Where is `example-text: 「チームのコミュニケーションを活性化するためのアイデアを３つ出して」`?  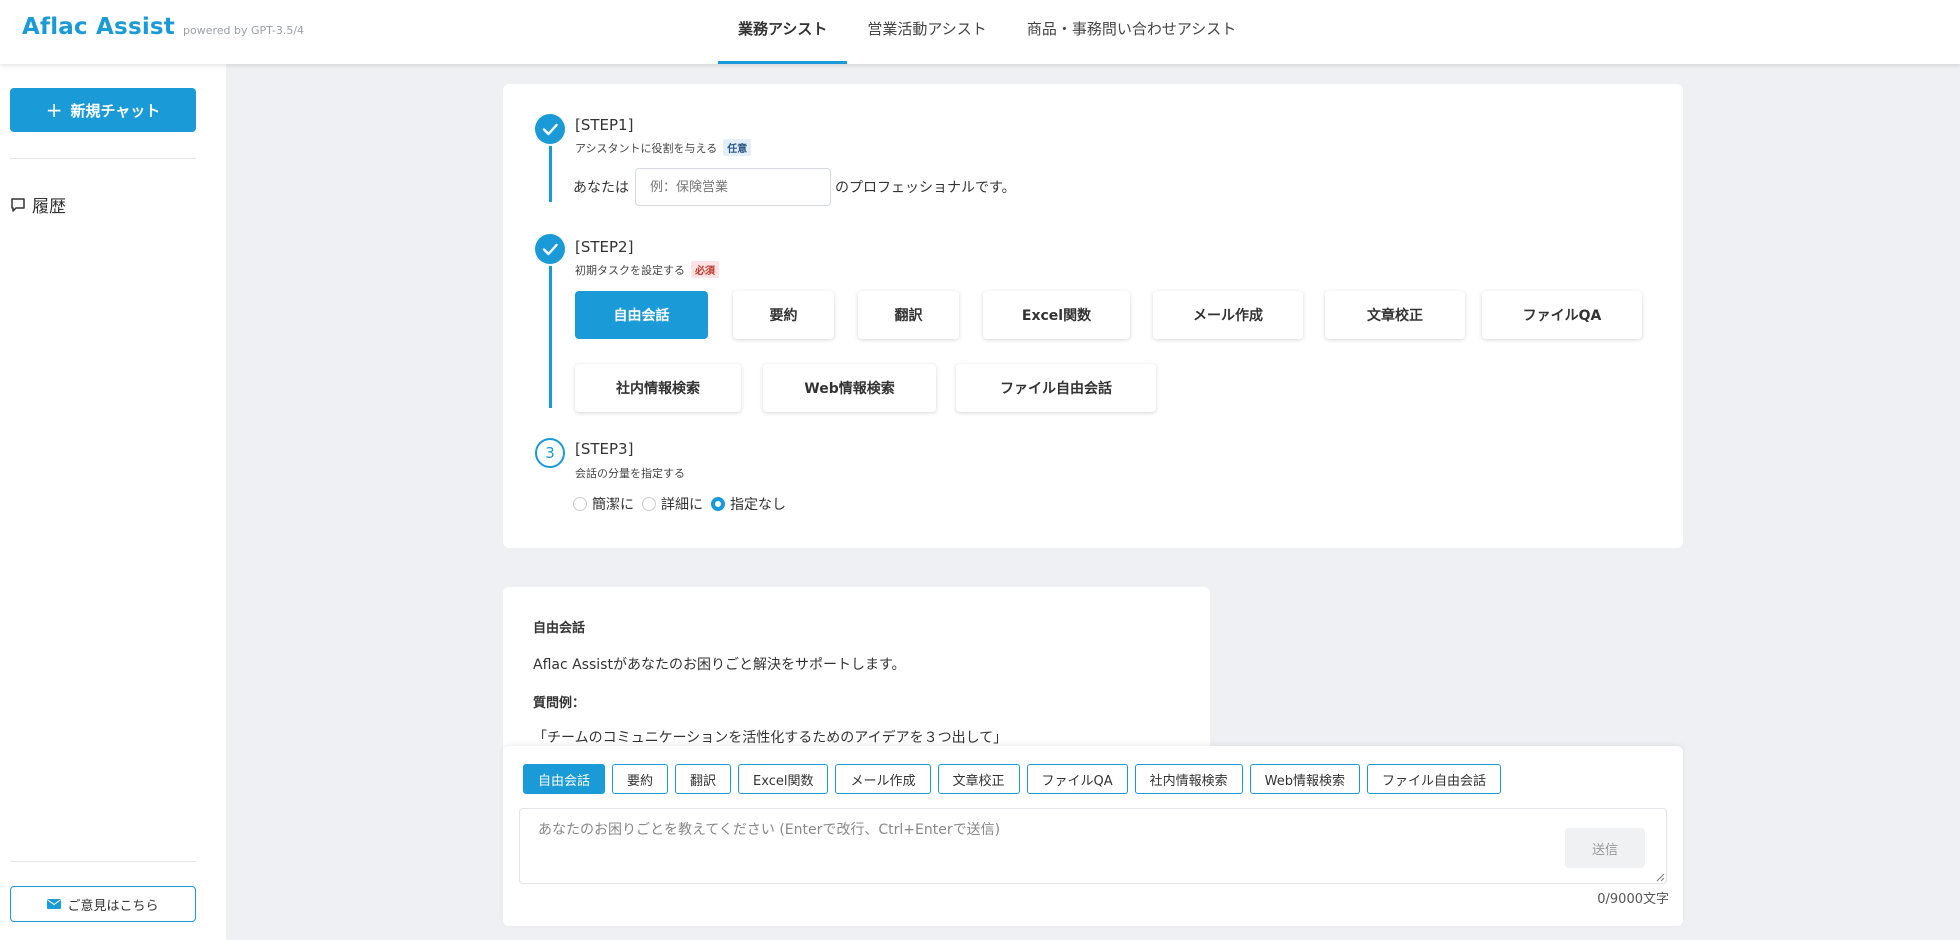
example-text: 「チームのコミュニケーションを活性化するためのアイデアを３つ出して」 is located at coordinates (770, 738).